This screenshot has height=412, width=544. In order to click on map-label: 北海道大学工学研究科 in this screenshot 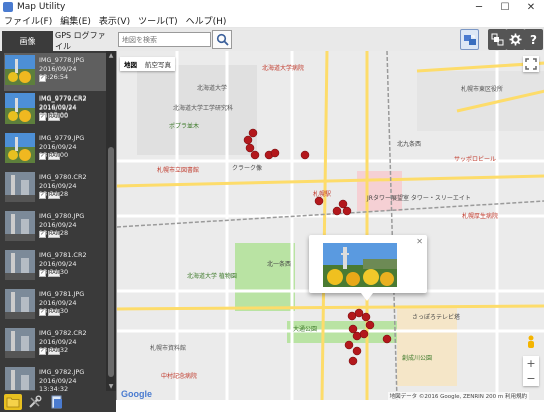, I will do `click(203, 108)`.